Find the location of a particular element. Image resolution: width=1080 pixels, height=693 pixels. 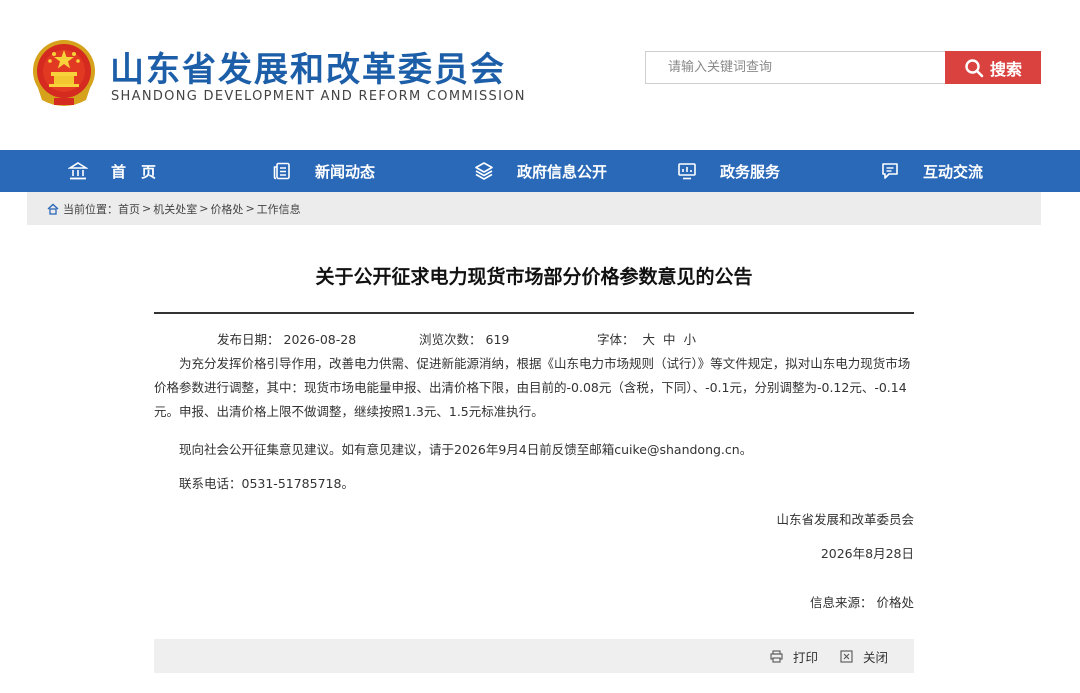

article-signature: 山东省发展和改革委员会 is located at coordinates (845, 519).